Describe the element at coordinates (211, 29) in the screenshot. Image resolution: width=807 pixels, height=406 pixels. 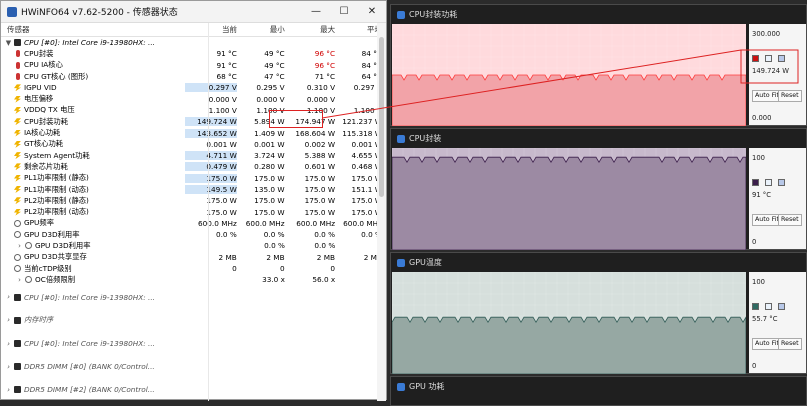
I see `col-current: 当前` at that location.